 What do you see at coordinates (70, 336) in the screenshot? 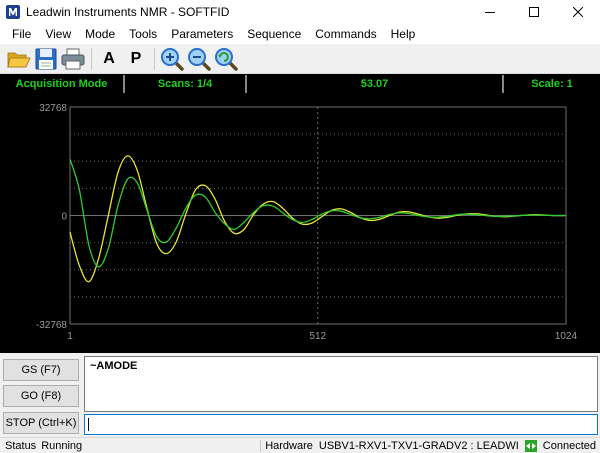
I see `x-tick-label: 1` at bounding box center [70, 336].